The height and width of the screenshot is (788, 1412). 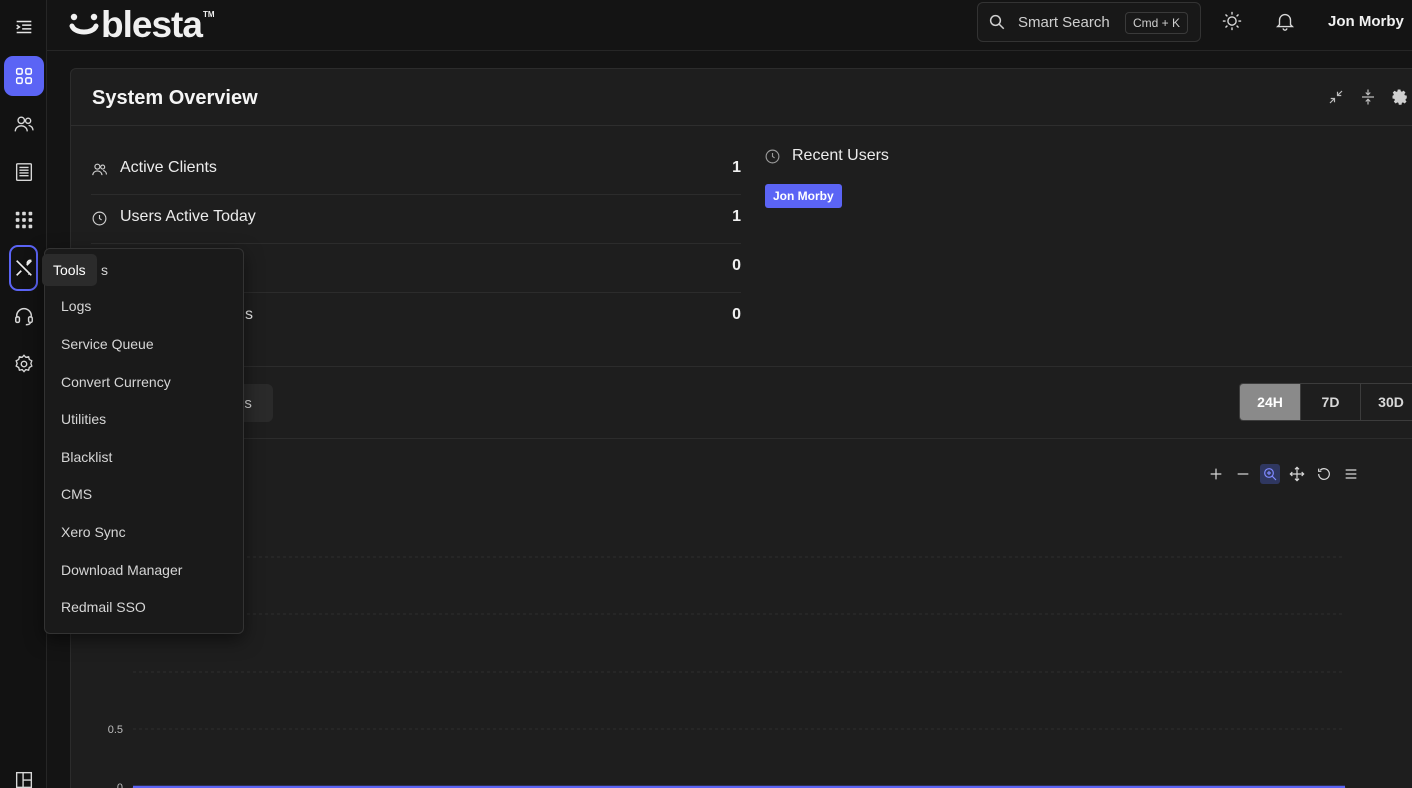 What do you see at coordinates (1331, 402) in the screenshot?
I see `range-7d-button: 7D` at bounding box center [1331, 402].